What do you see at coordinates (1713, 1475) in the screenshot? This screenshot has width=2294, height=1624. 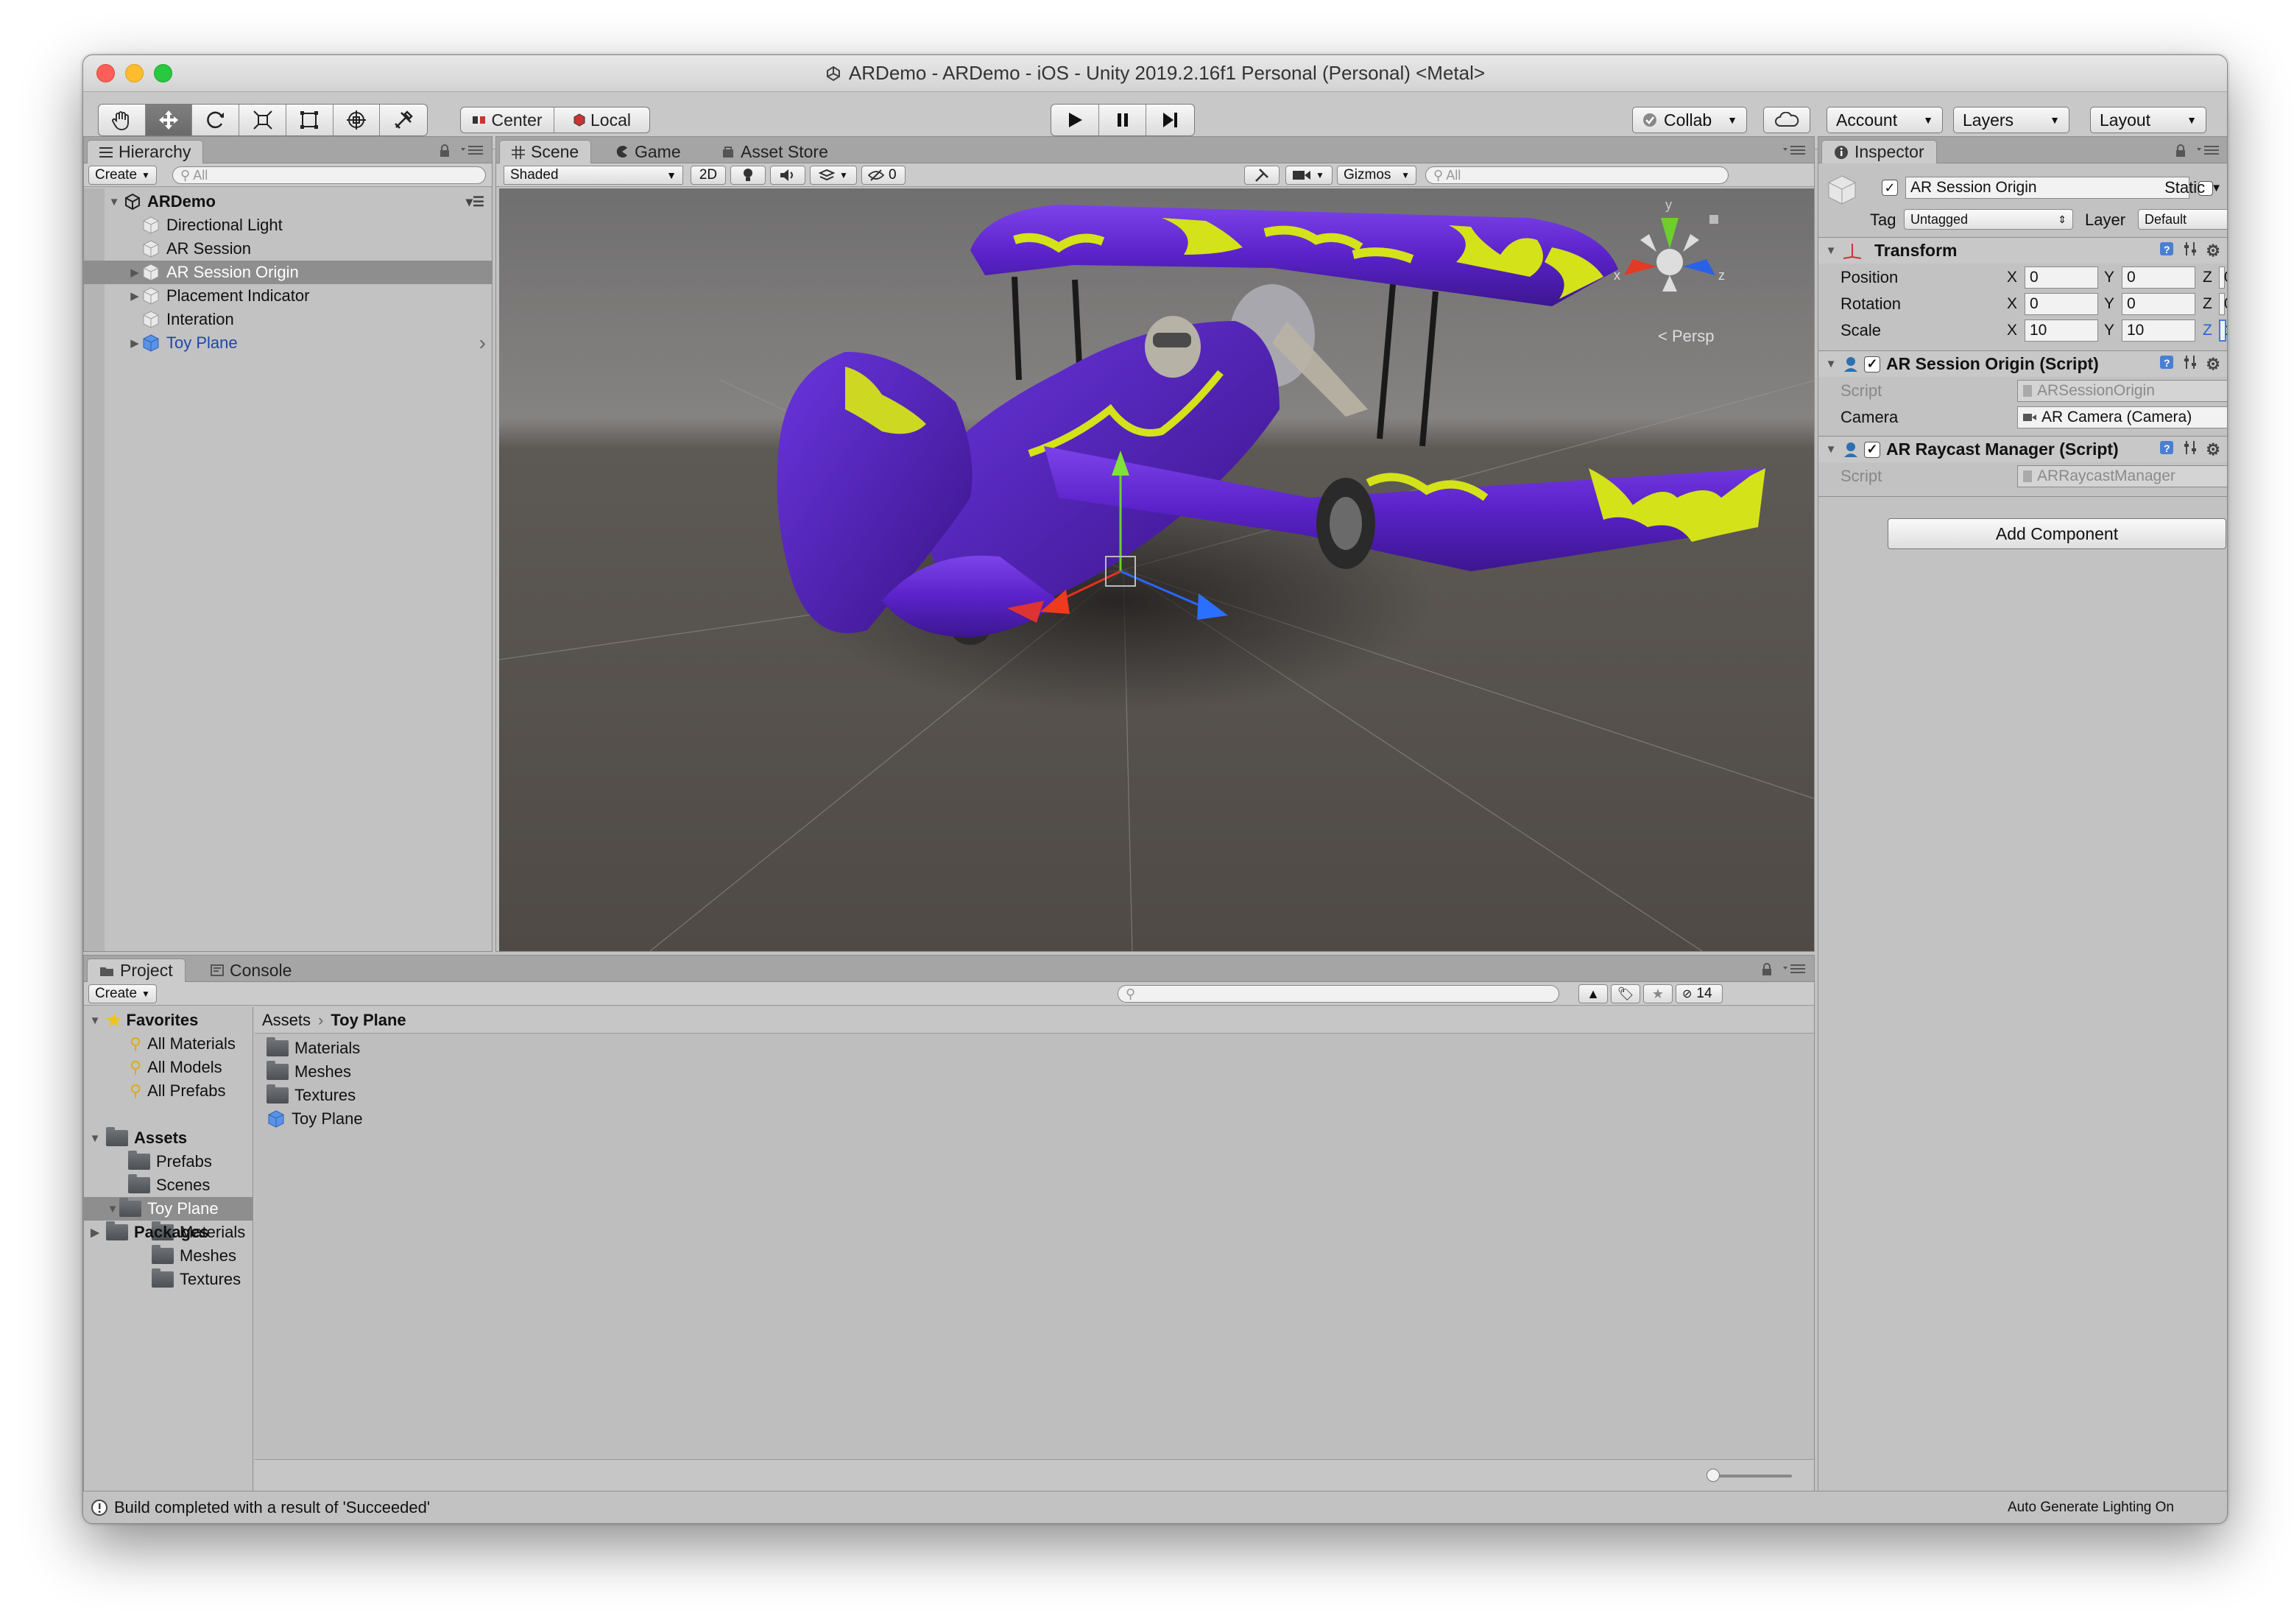 I see `icon-size-slider-thumb` at bounding box center [1713, 1475].